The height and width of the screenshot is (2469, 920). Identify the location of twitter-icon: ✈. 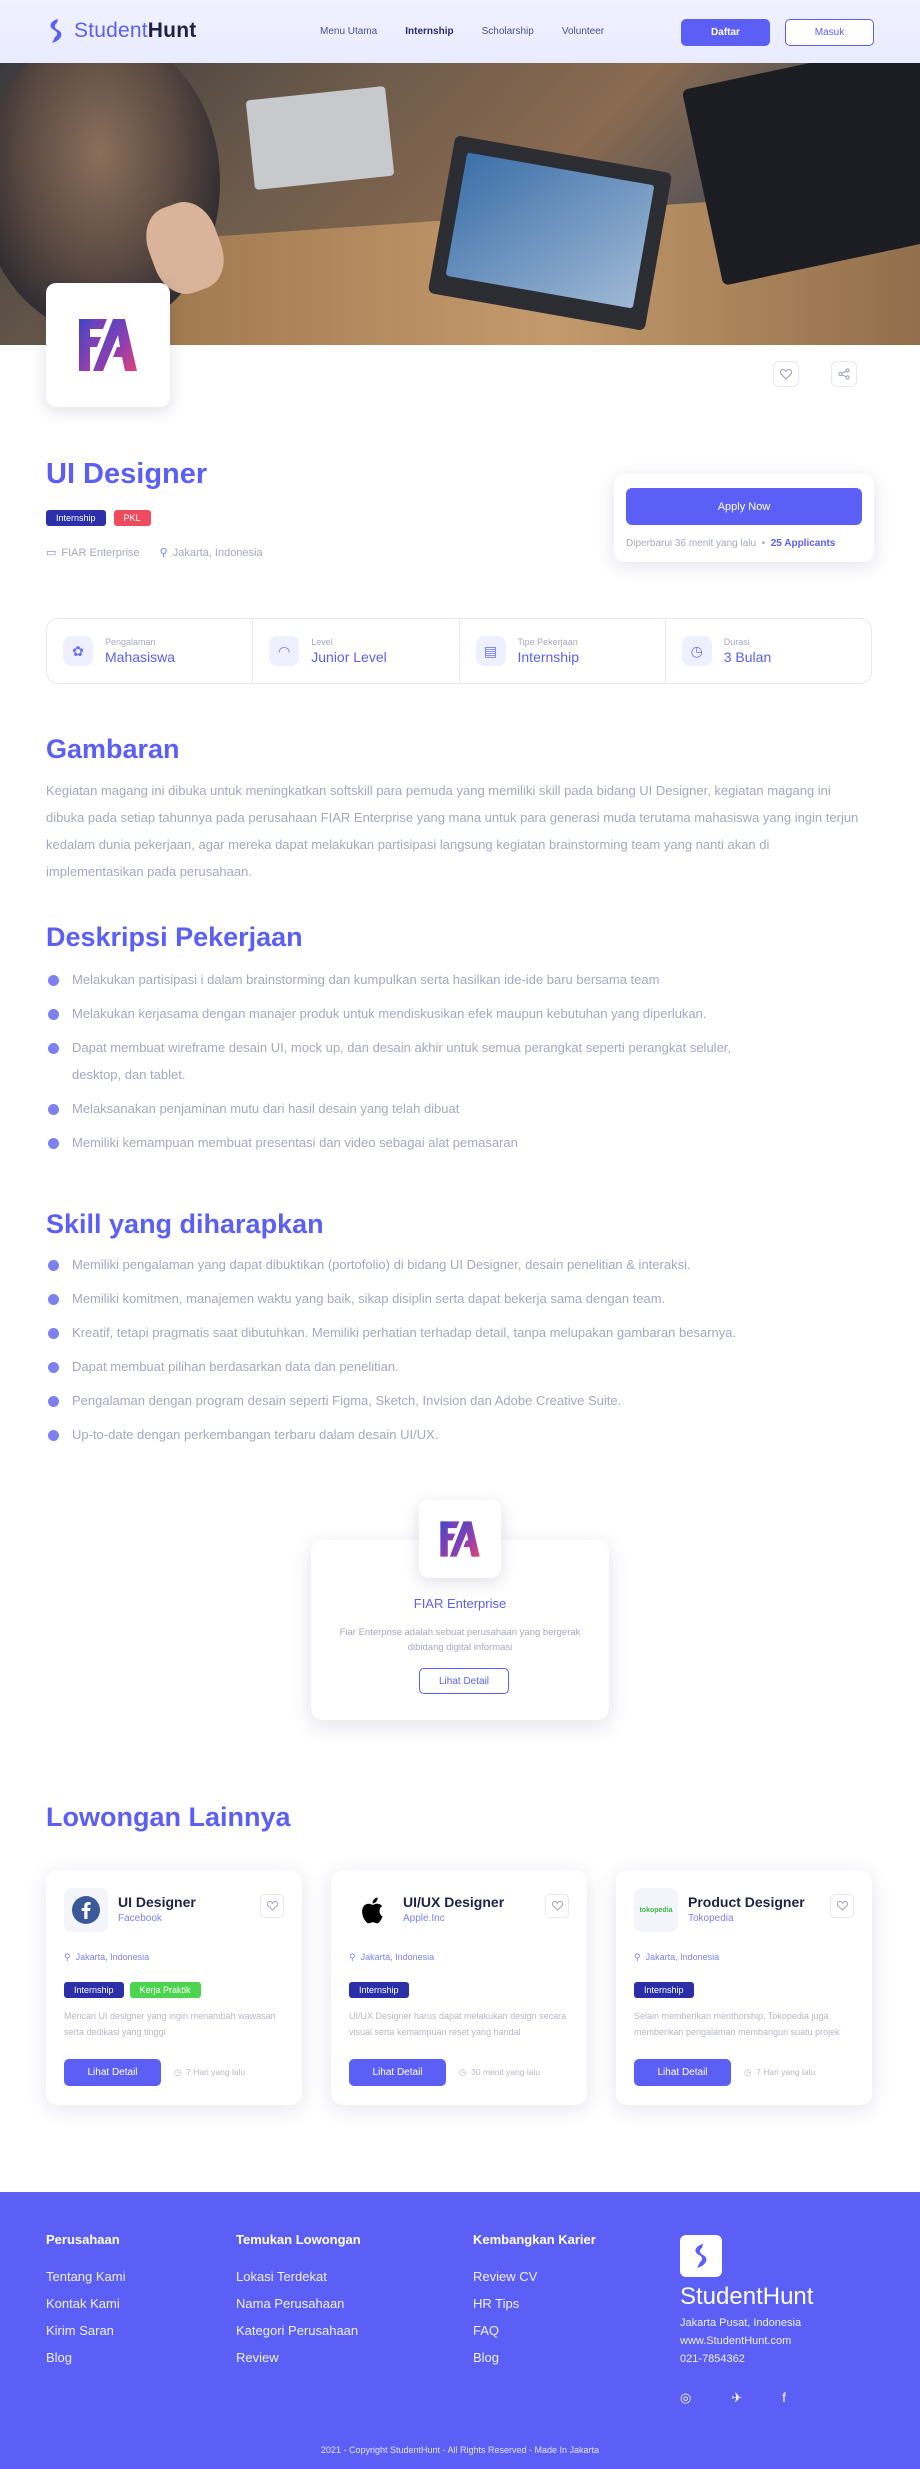
(736, 2398).